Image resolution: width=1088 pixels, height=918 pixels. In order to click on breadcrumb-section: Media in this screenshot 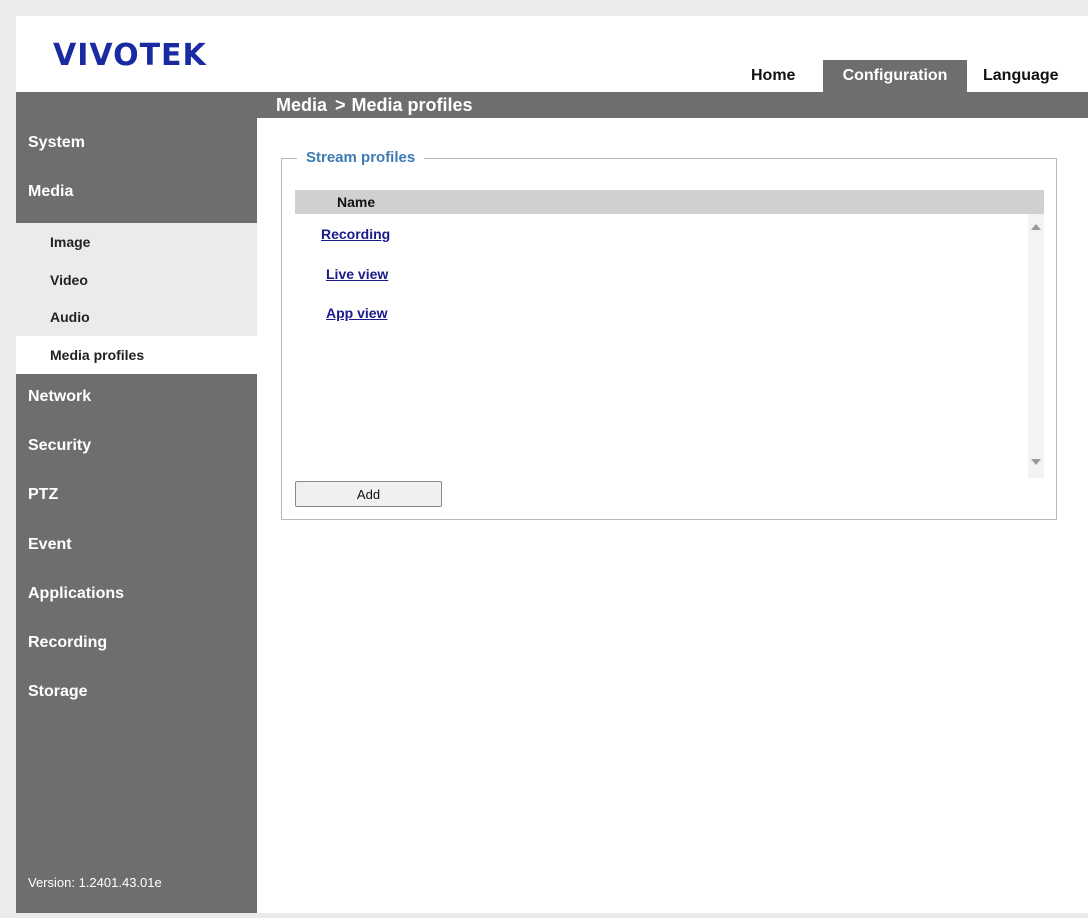, I will do `click(302, 105)`.